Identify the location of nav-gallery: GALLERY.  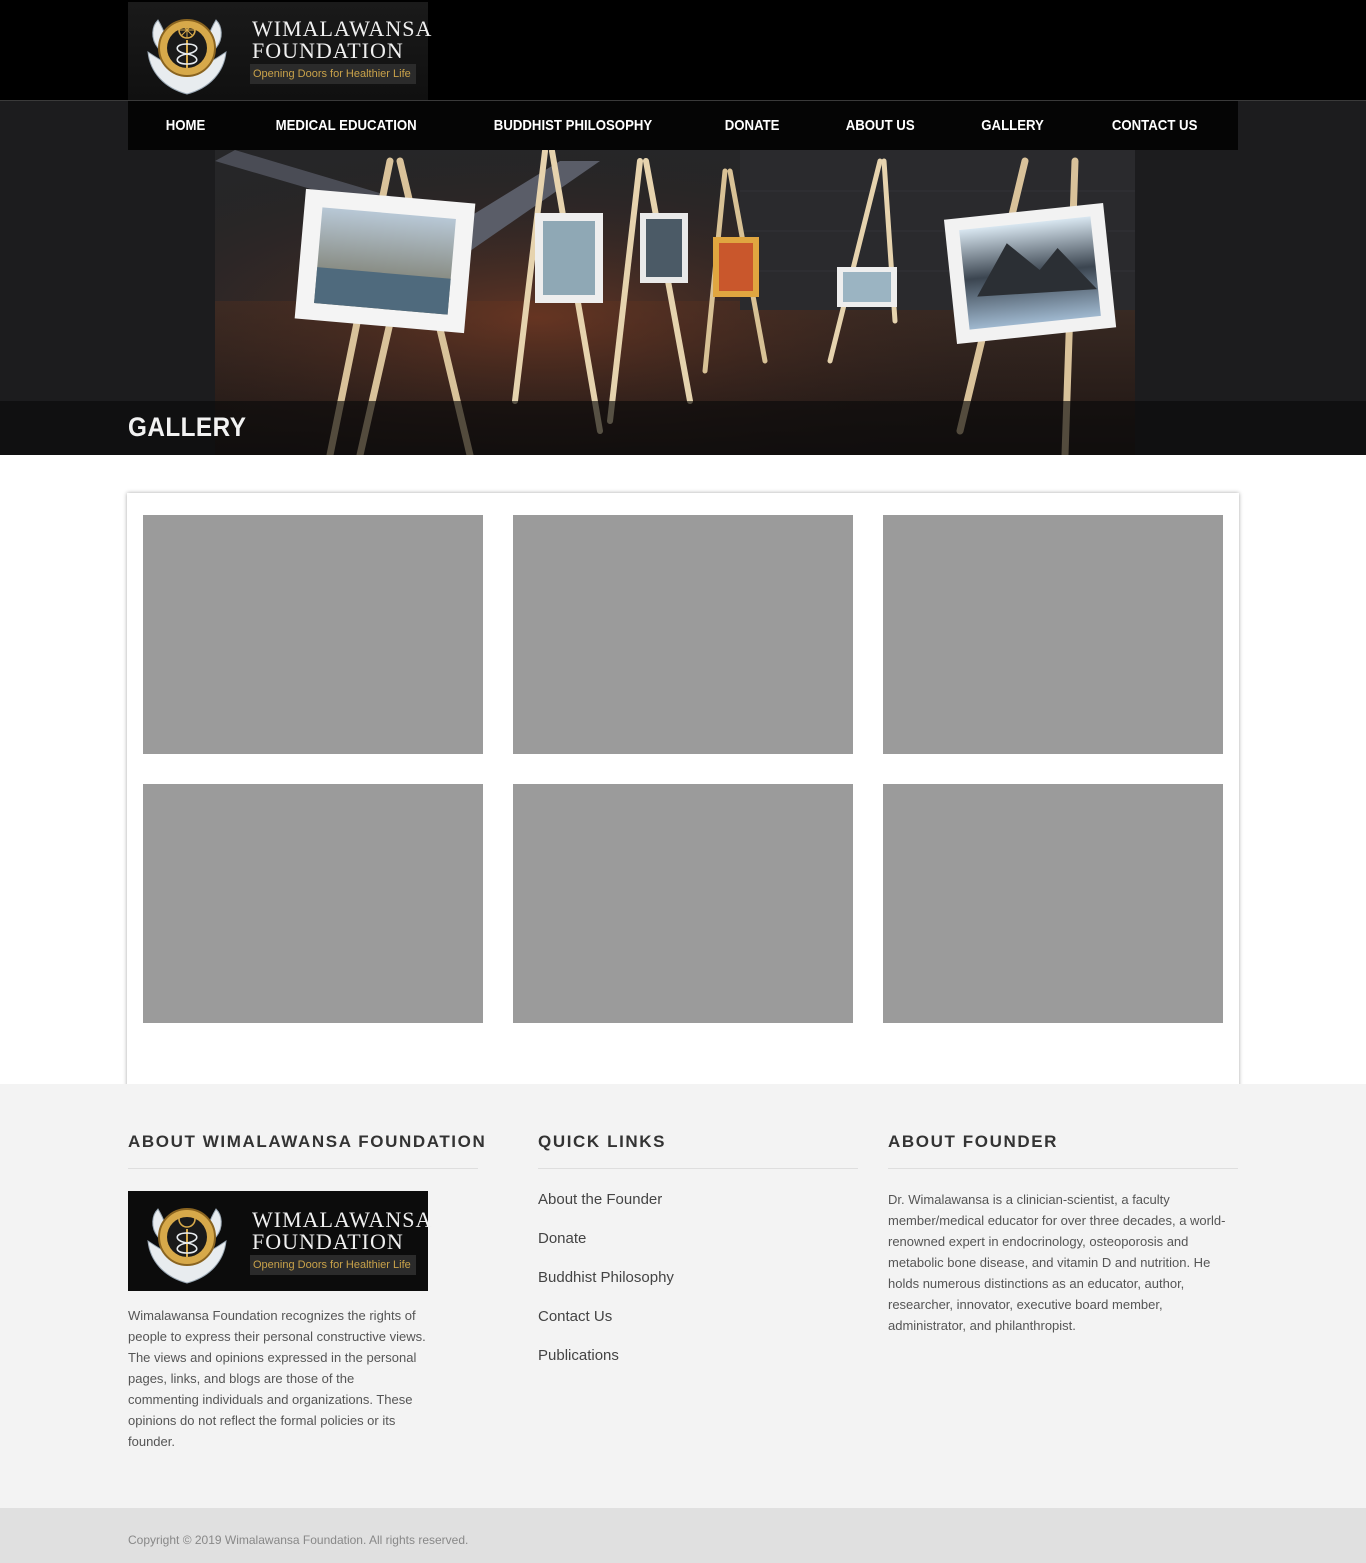
(1012, 125).